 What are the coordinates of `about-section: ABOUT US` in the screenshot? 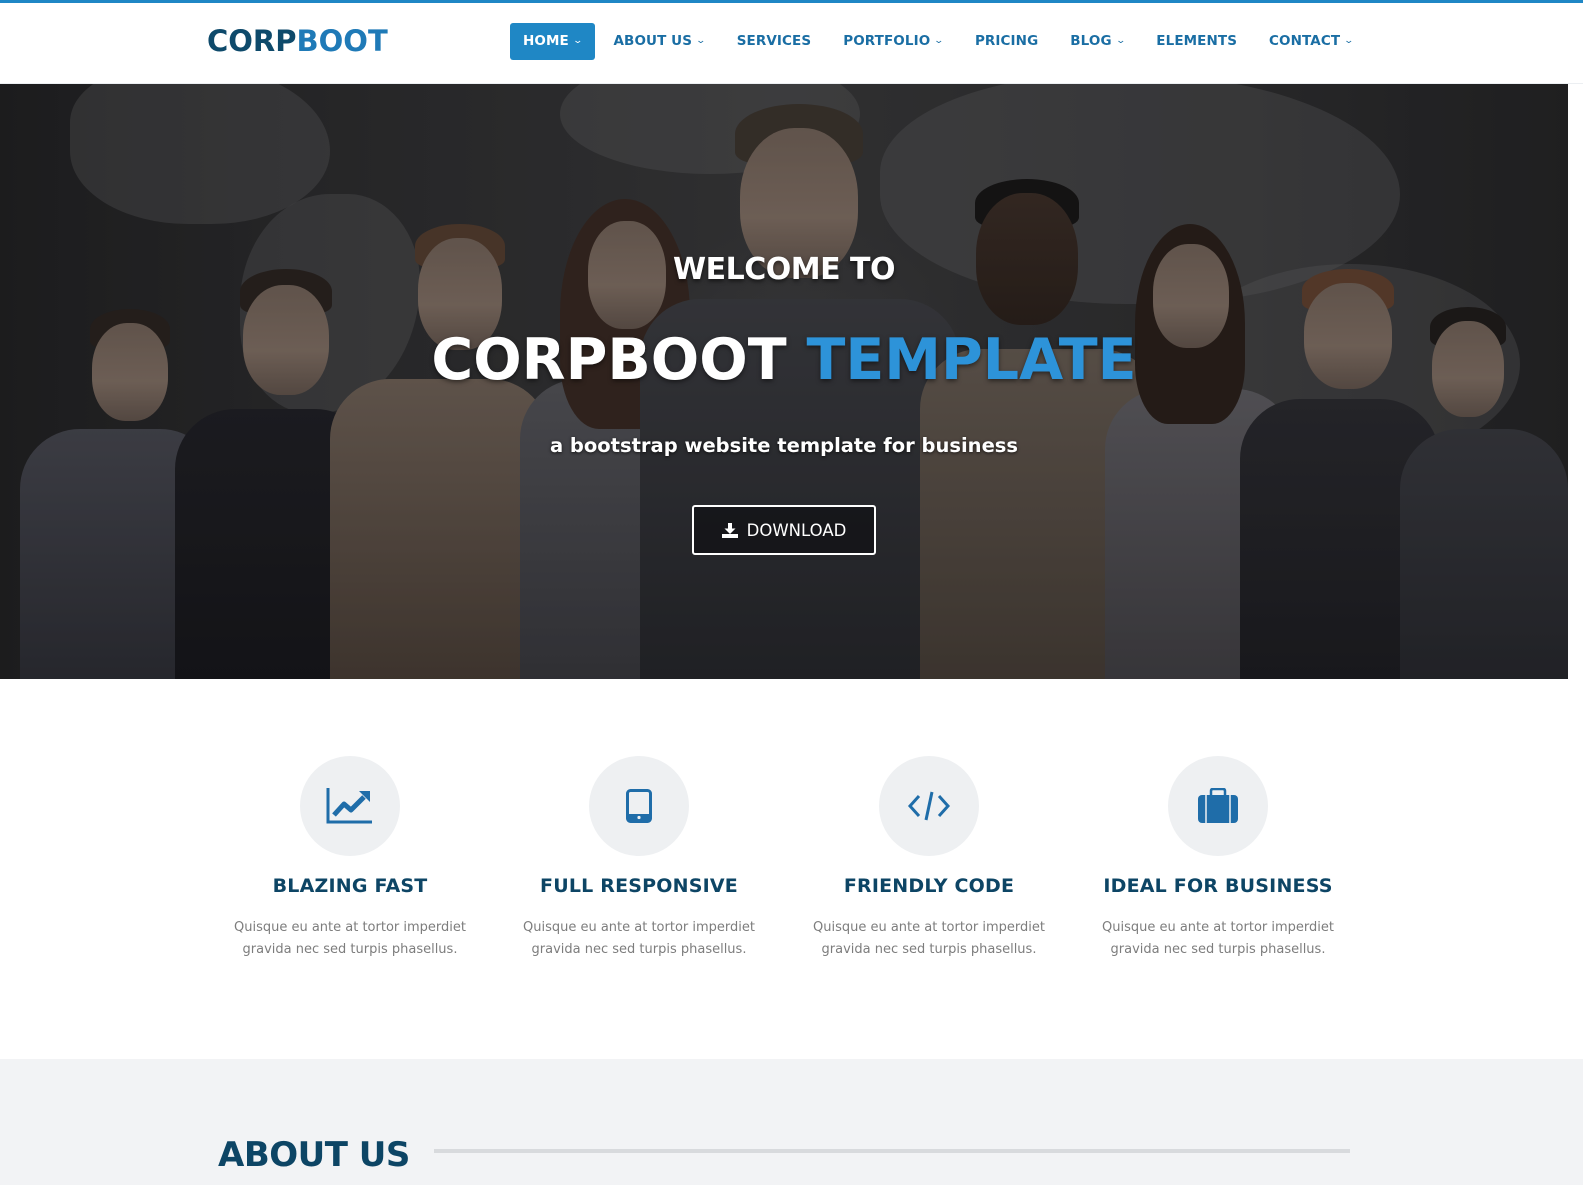 It's located at (791, 1122).